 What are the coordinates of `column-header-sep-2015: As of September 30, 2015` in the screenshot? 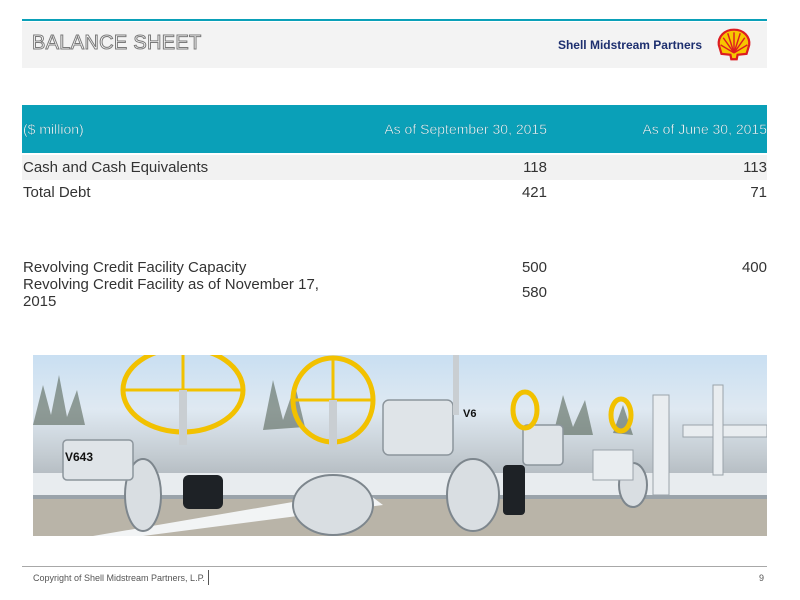 It's located at (465, 129).